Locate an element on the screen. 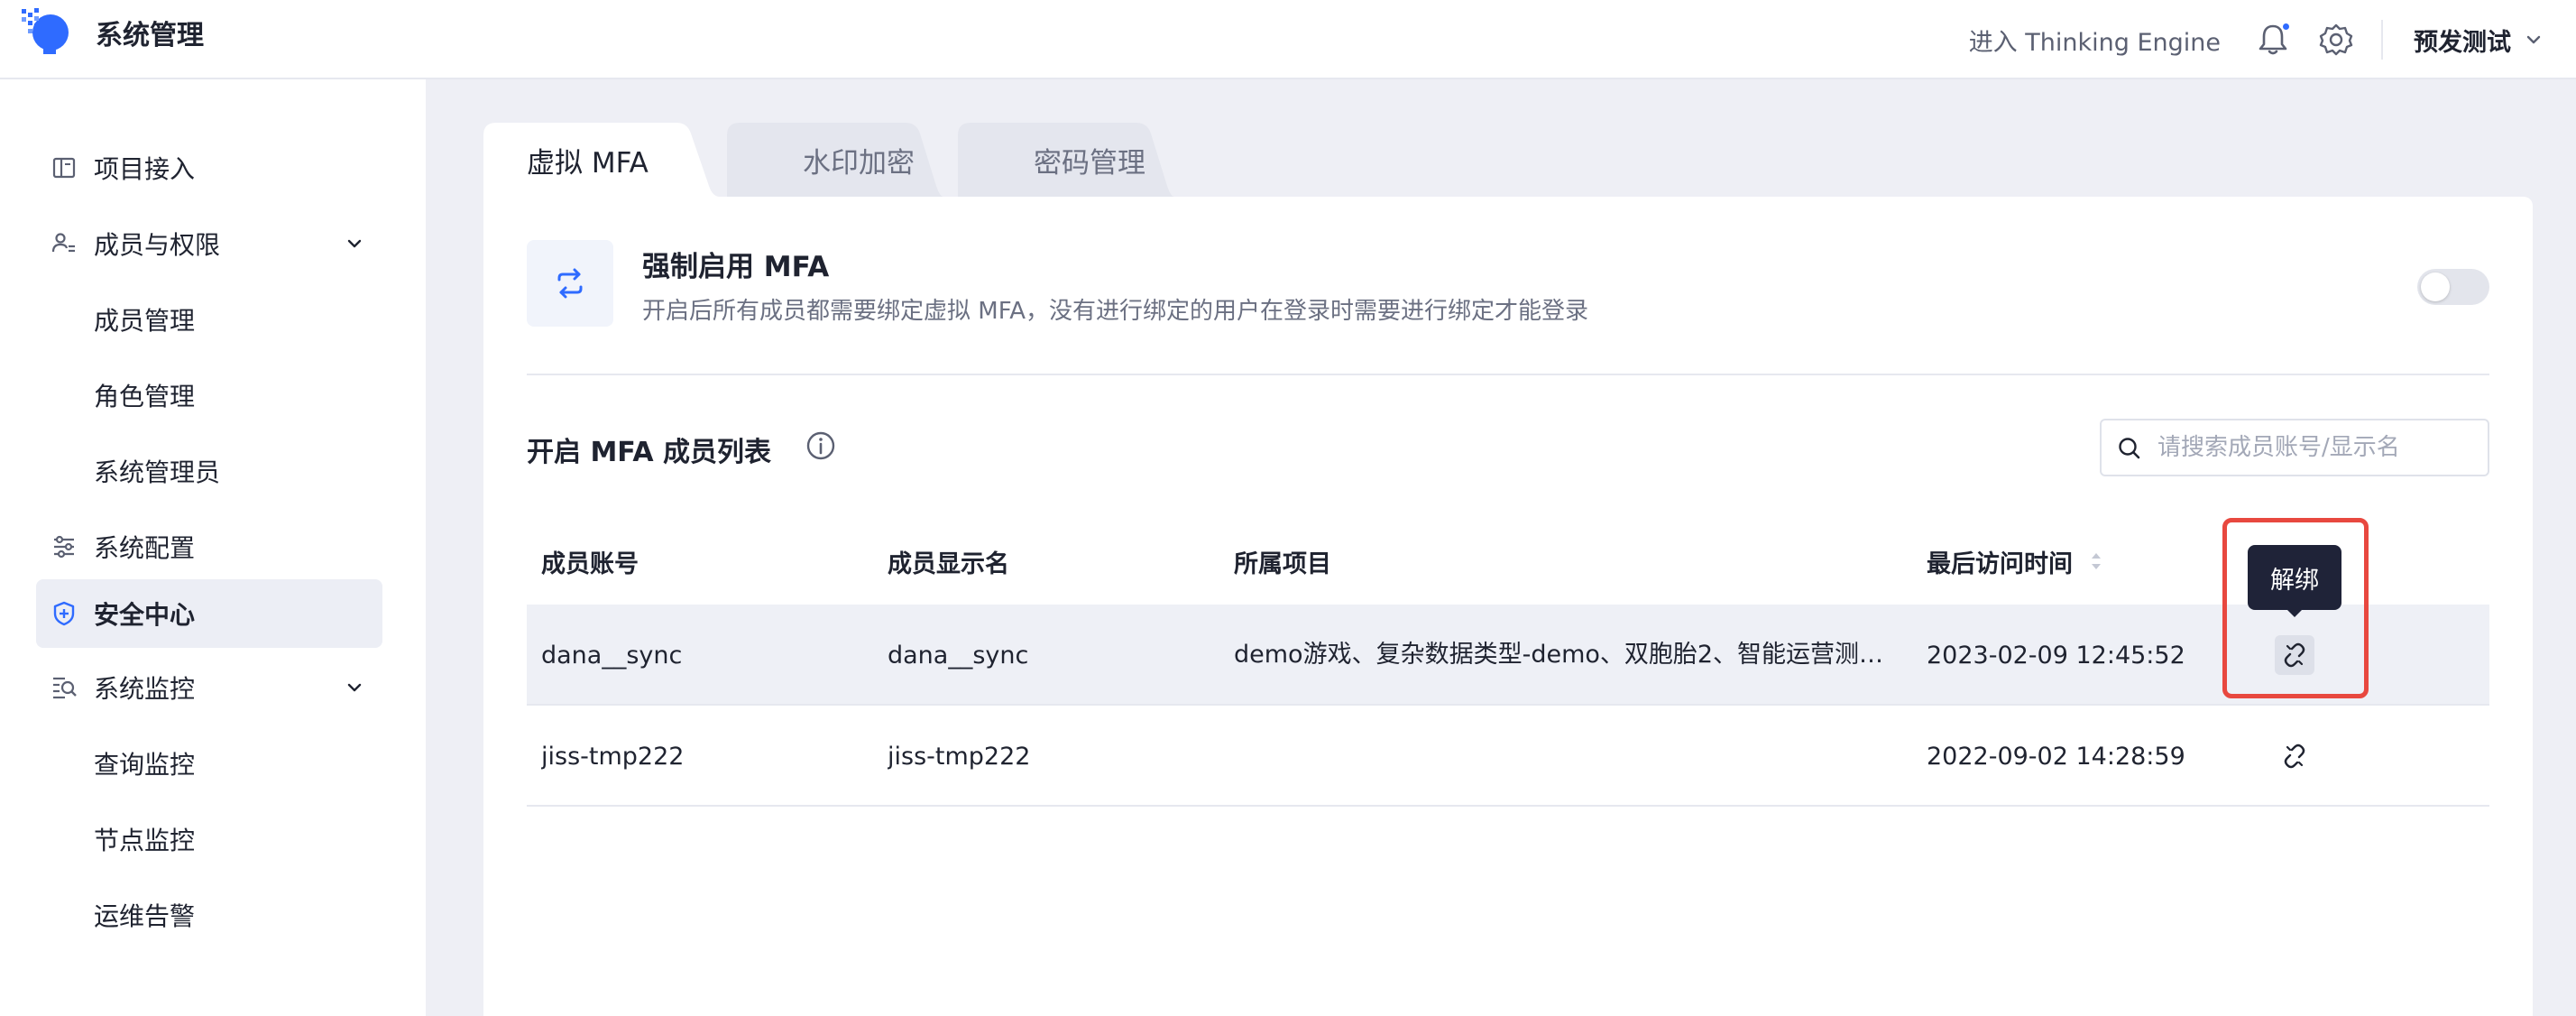 Image resolution: width=2576 pixels, height=1016 pixels. sidebar-item-label: 成员管理 is located at coordinates (145, 321).